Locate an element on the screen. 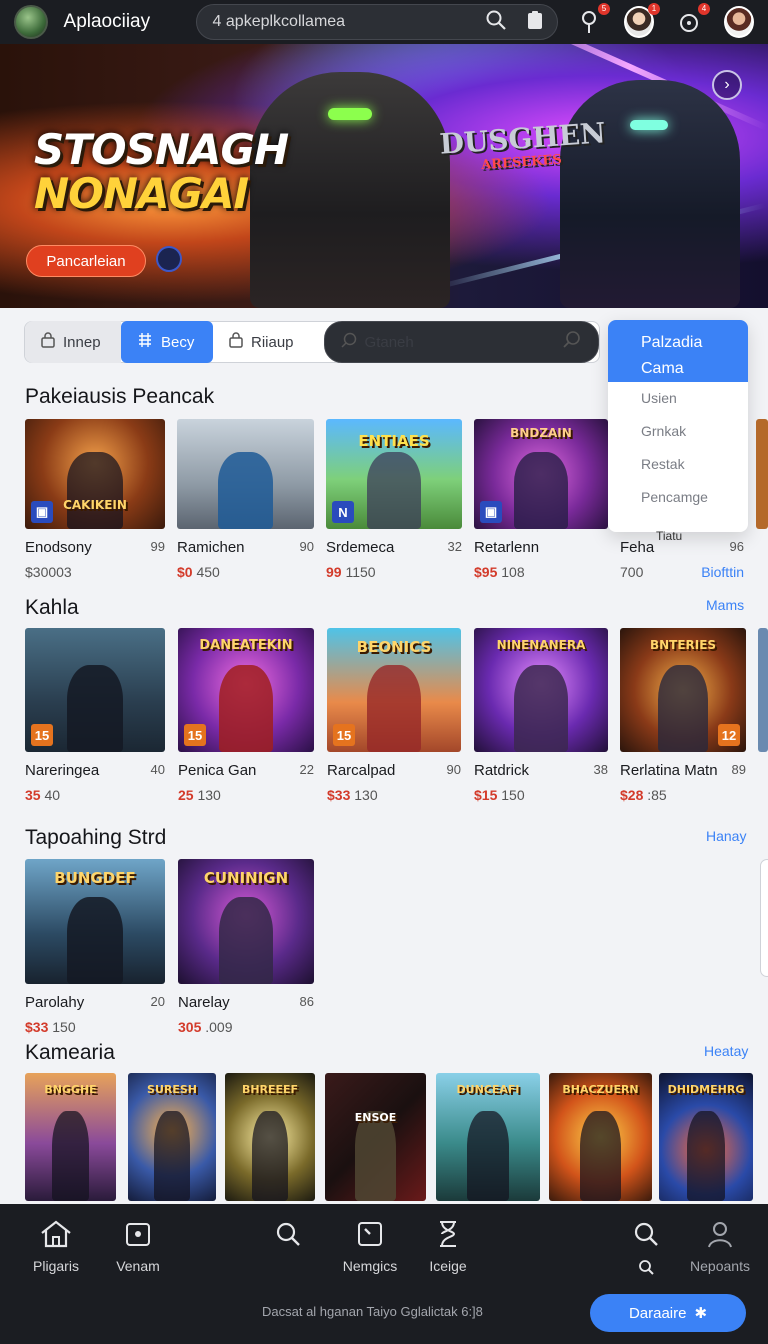 The image size is (768, 1344). user-avatar is located at coordinates (739, 22).